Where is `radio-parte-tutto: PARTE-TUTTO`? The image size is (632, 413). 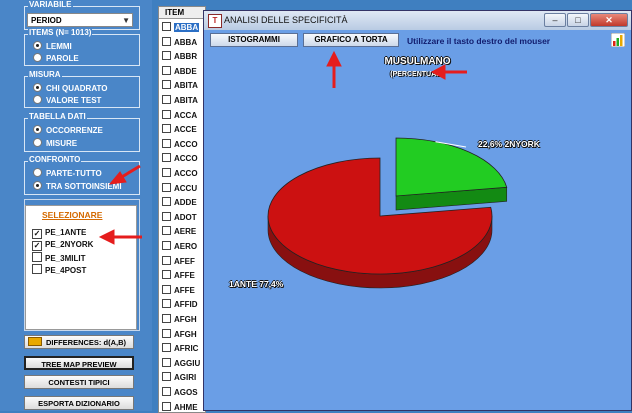 radio-parte-tutto: PARTE-TUTTO is located at coordinates (67, 173).